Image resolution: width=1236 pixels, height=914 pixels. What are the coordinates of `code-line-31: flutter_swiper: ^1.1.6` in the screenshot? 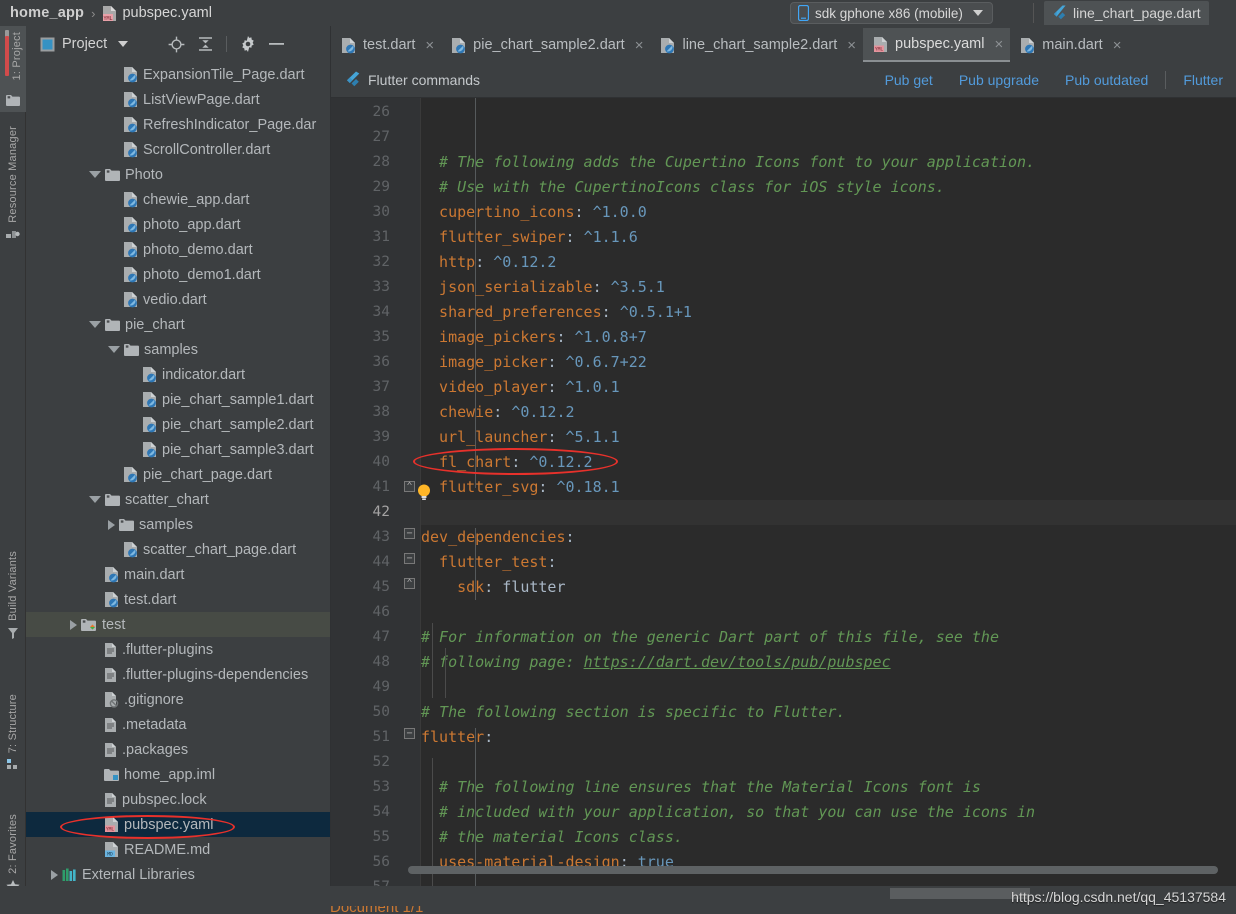 It's located at (529, 237).